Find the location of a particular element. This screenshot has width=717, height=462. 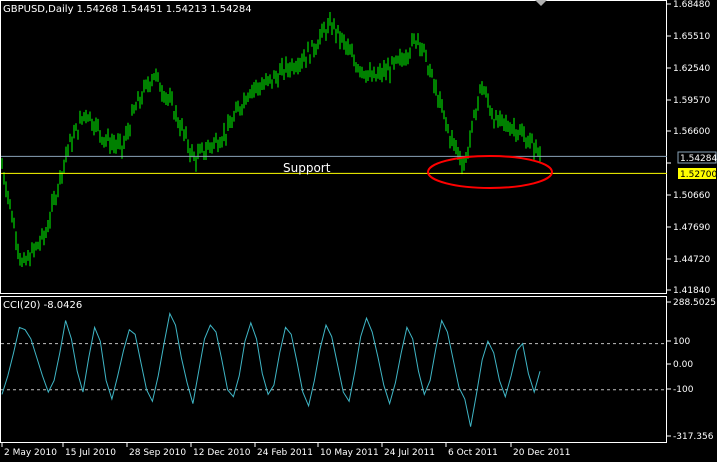

x-tick-label: 10 May 2011 is located at coordinates (349, 453).